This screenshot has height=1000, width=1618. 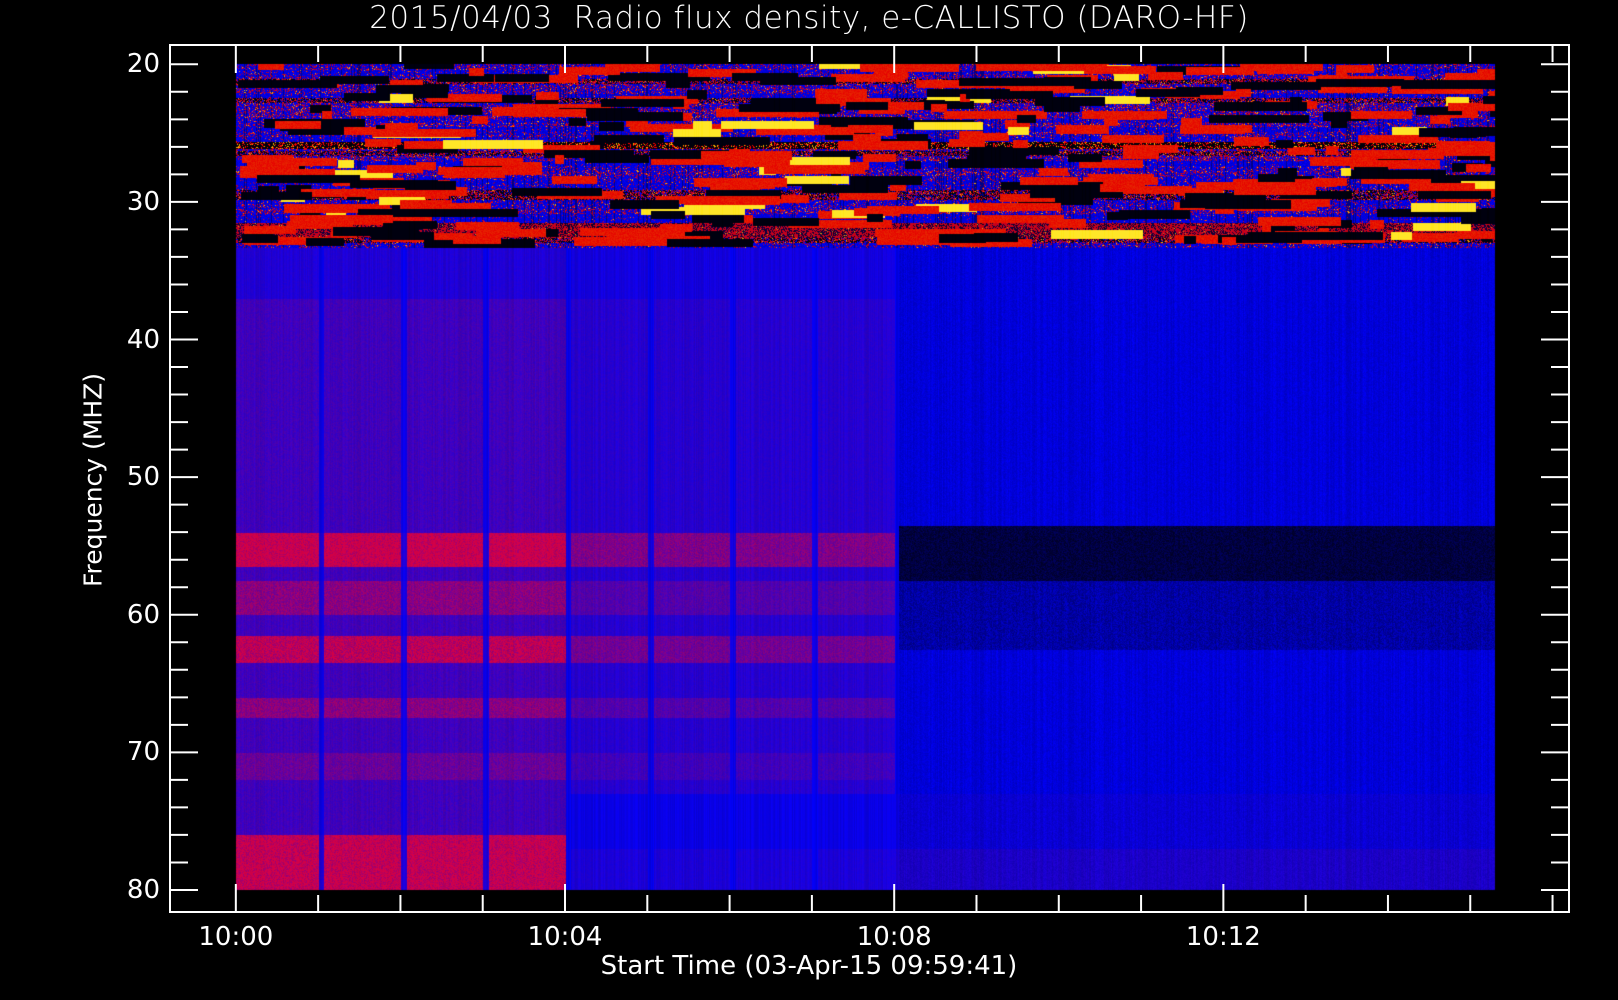 I want to click on y-tick-label: 80, so click(x=143, y=889).